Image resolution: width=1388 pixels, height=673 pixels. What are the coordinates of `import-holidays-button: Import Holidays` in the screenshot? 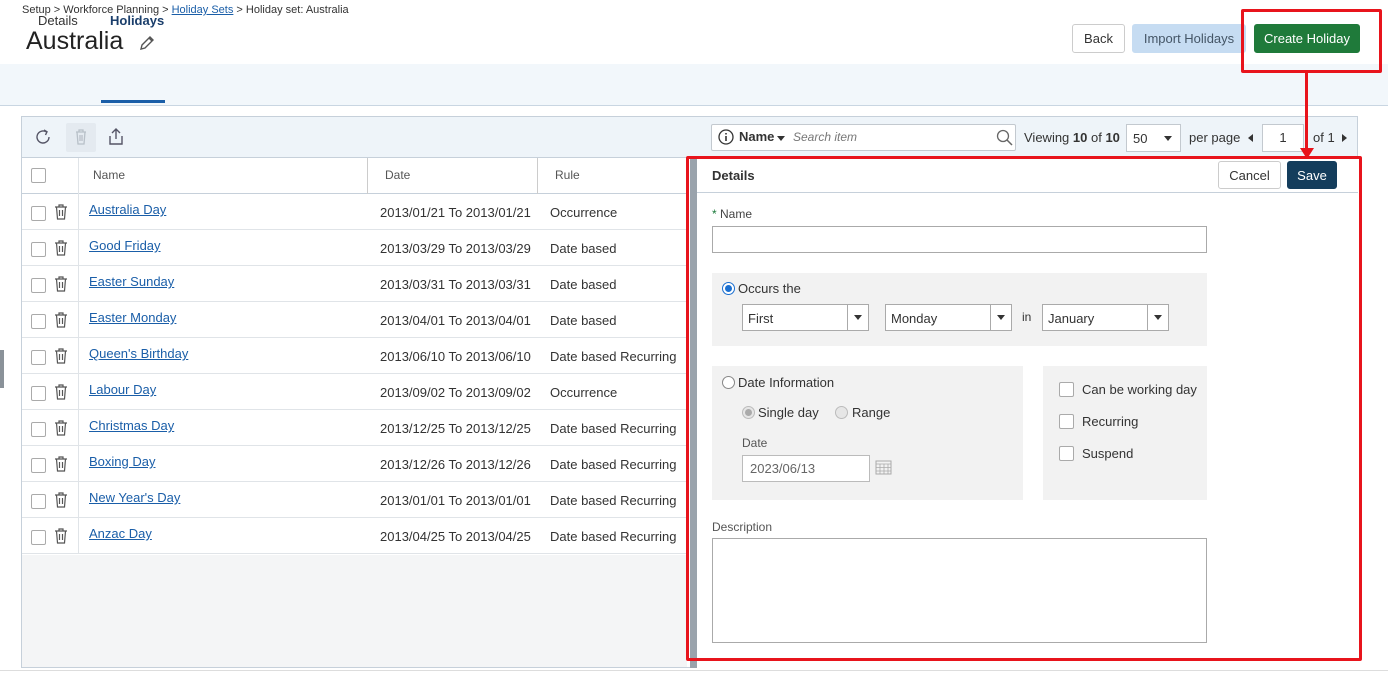 It's located at (1189, 38).